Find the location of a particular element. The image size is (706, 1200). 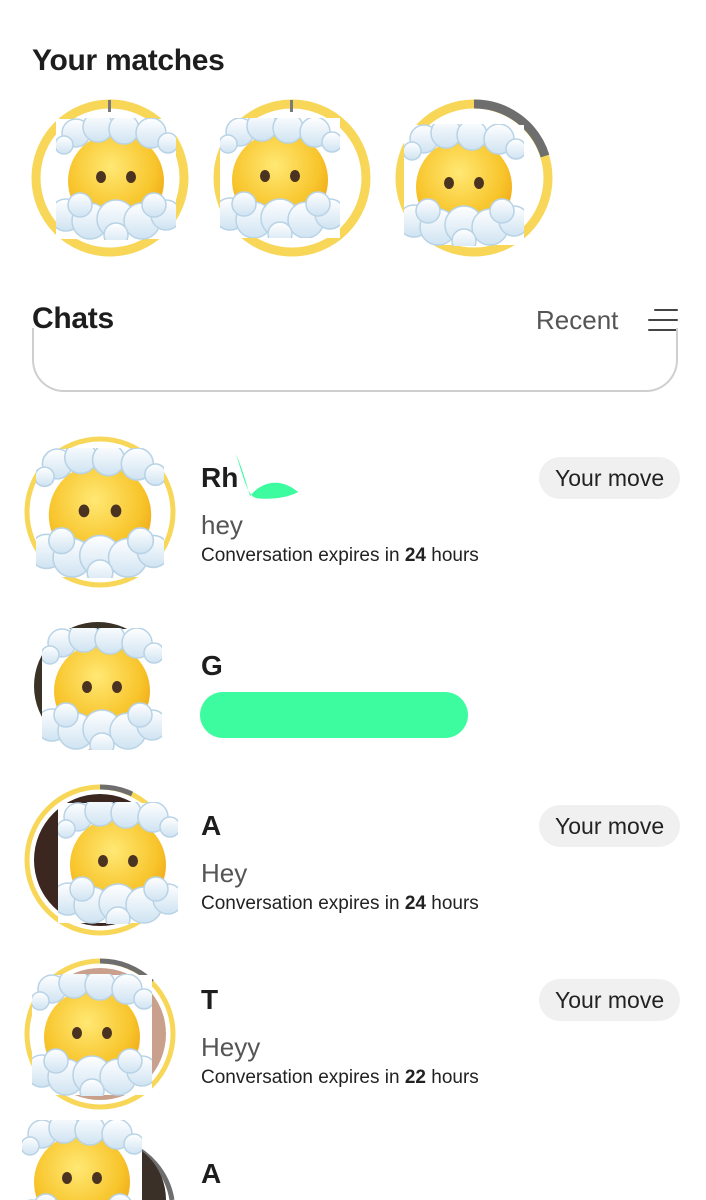

chat-message: hey is located at coordinates (222, 525).